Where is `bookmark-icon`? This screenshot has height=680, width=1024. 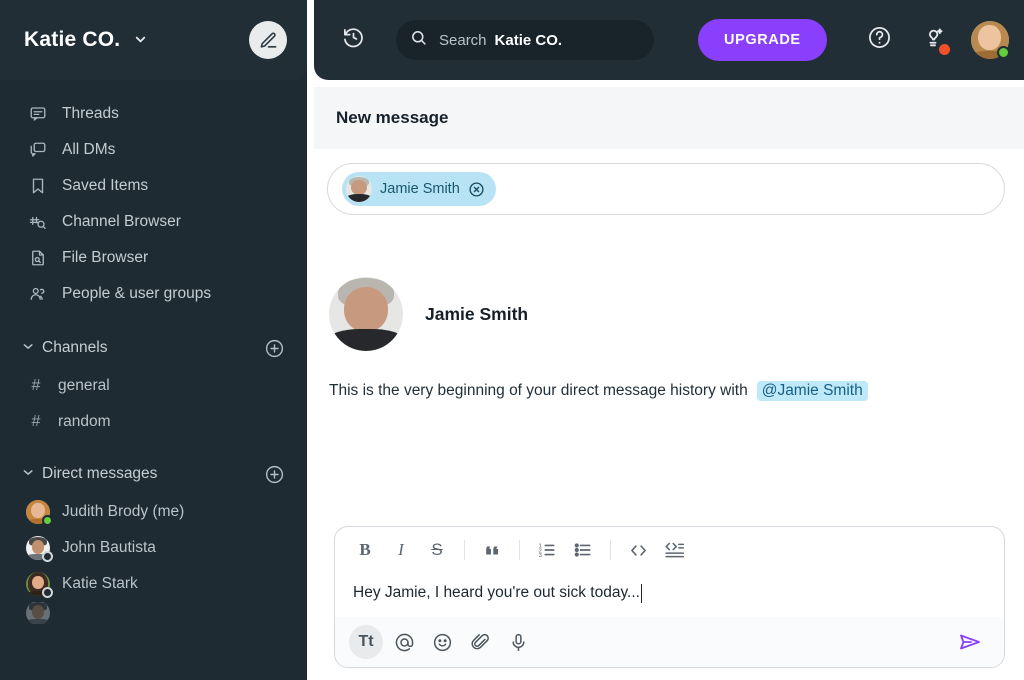
bookmark-icon is located at coordinates (38, 186).